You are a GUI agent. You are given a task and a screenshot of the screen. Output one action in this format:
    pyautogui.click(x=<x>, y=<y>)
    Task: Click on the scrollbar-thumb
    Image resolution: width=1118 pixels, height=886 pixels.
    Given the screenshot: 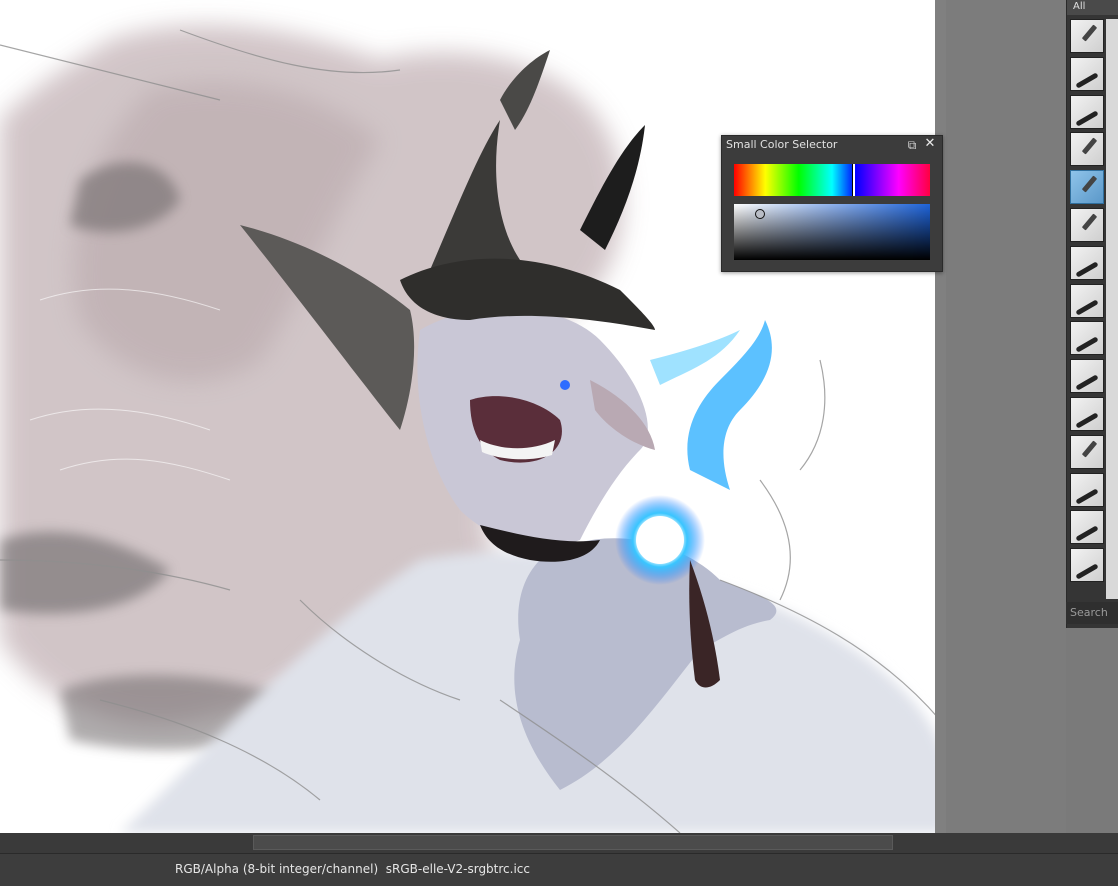 What is the action you would take?
    pyautogui.click(x=573, y=842)
    